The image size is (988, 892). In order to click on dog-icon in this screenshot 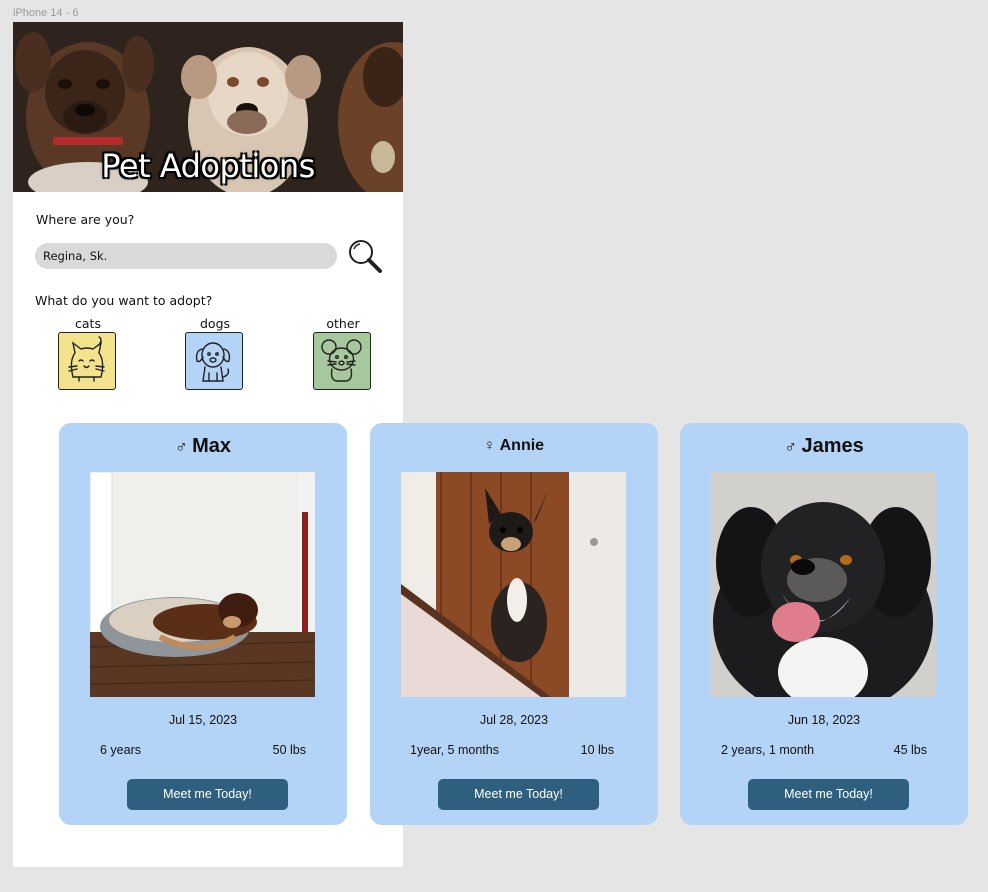, I will do `click(213, 362)`.